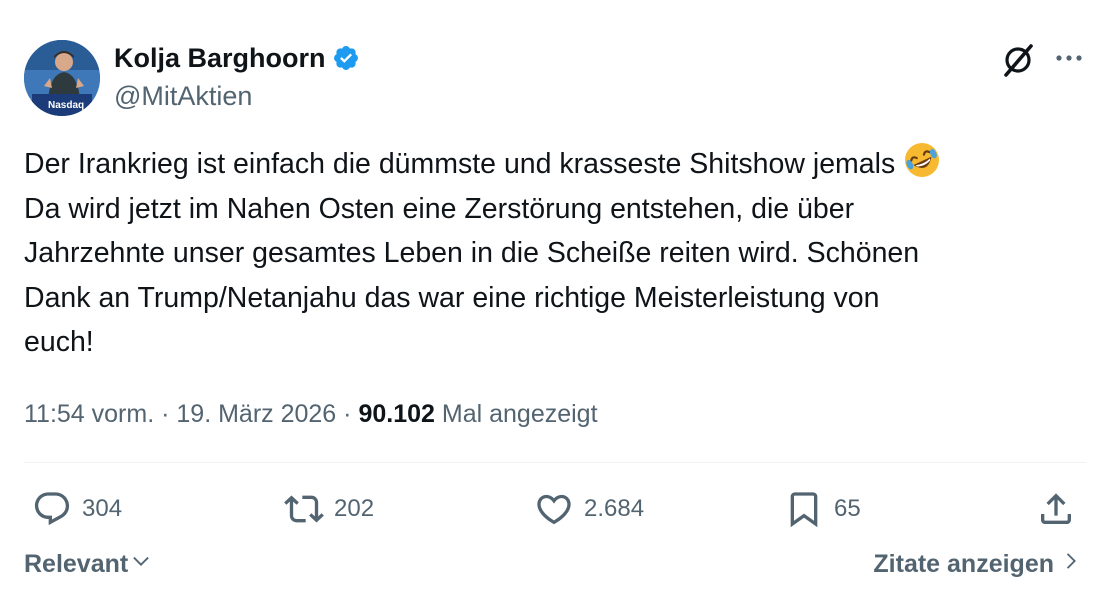 The width and height of the screenshot is (1106, 603). Describe the element at coordinates (304, 509) in the screenshot. I see `repost-icon` at that location.